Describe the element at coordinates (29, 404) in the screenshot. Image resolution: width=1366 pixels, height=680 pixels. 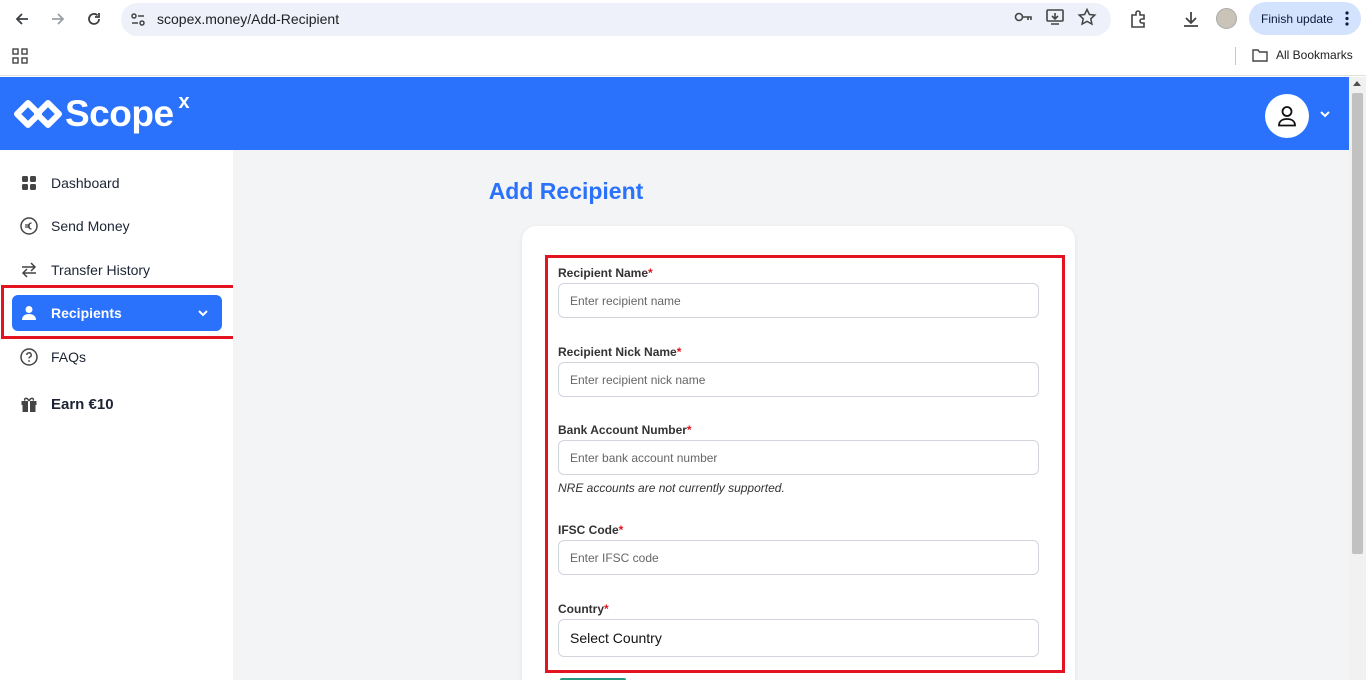
I see `gift-icon` at that location.